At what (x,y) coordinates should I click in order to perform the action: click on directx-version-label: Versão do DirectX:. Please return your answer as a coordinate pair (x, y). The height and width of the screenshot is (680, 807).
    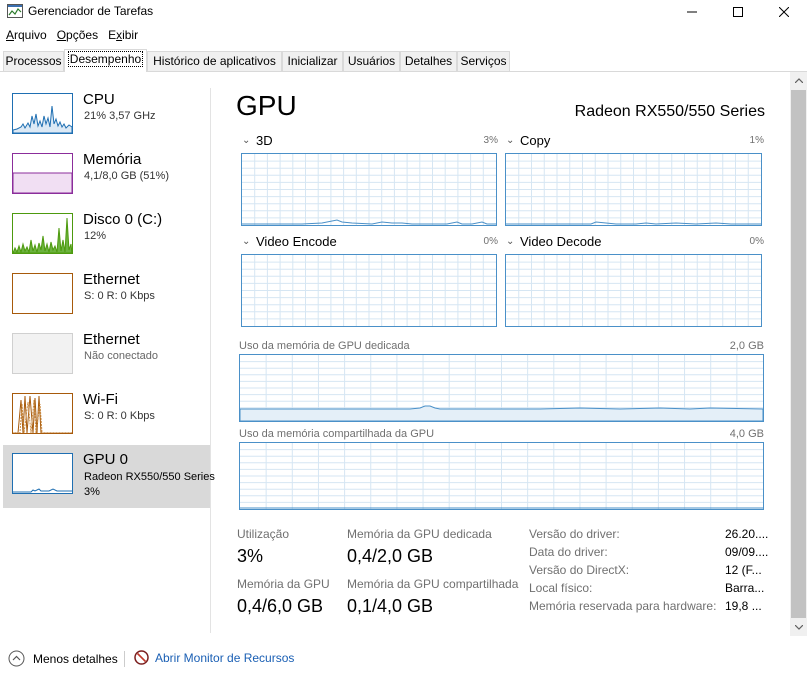
    Looking at the image, I should click on (579, 570).